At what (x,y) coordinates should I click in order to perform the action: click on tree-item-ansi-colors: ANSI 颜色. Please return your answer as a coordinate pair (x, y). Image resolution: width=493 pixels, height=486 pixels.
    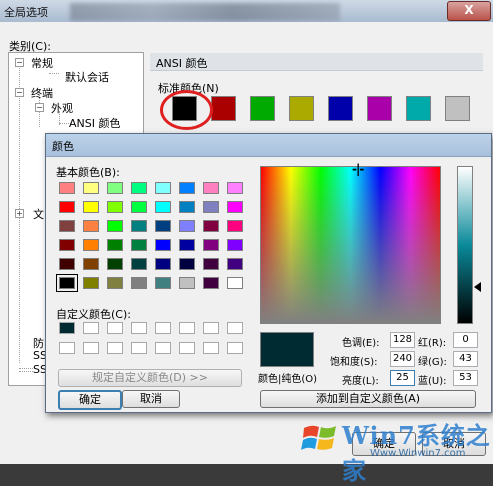
    Looking at the image, I should click on (94, 123).